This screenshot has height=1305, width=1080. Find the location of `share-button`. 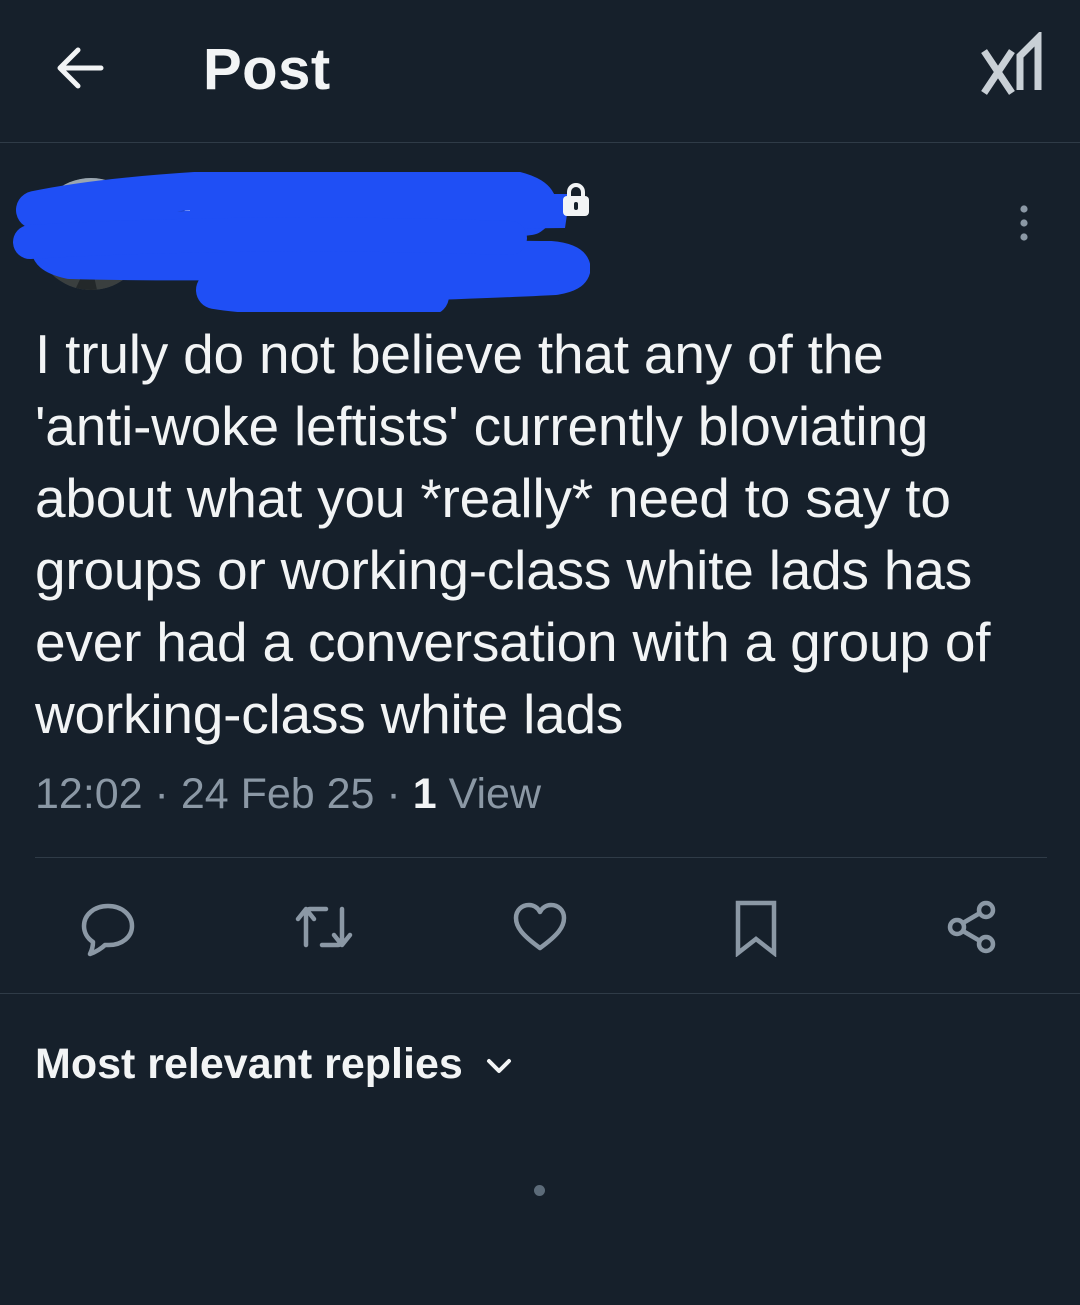

share-button is located at coordinates (972, 927).